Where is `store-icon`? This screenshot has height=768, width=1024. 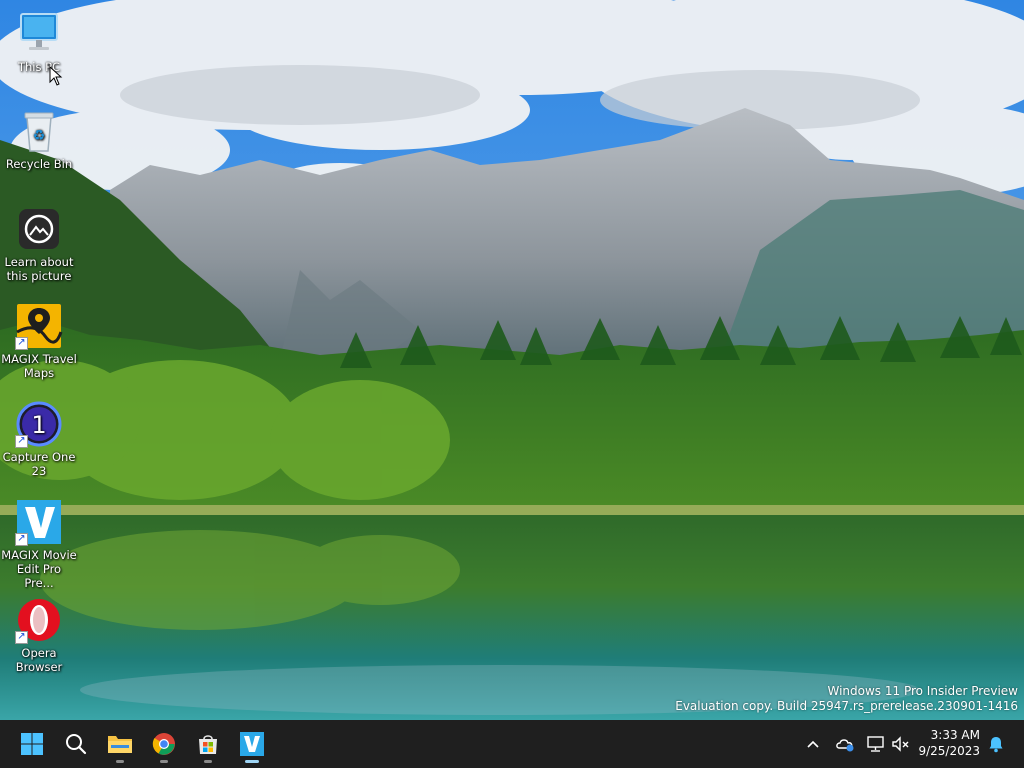
store-icon is located at coordinates (208, 744).